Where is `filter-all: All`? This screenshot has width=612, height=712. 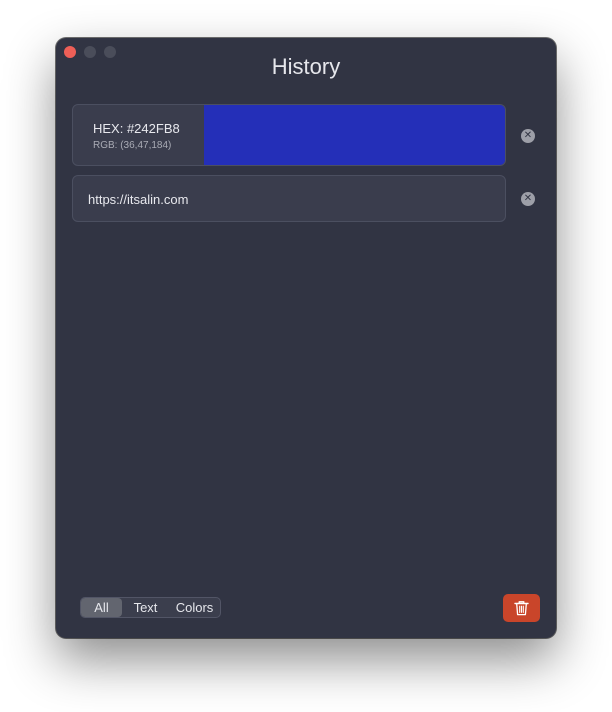
filter-all: All is located at coordinates (101, 607).